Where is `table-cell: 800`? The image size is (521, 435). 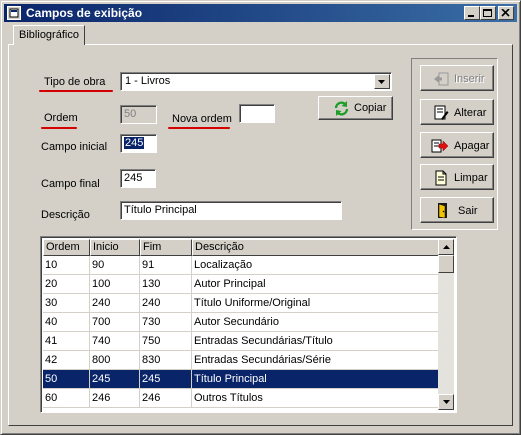
table-cell: 800 is located at coordinates (115, 360).